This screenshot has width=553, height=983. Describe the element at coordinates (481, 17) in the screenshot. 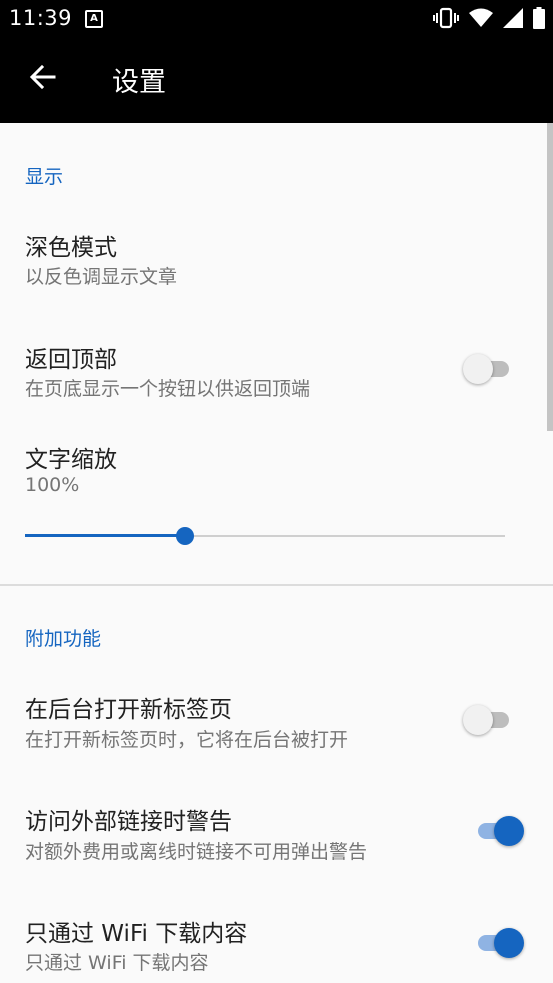

I see `wifi-icon` at that location.